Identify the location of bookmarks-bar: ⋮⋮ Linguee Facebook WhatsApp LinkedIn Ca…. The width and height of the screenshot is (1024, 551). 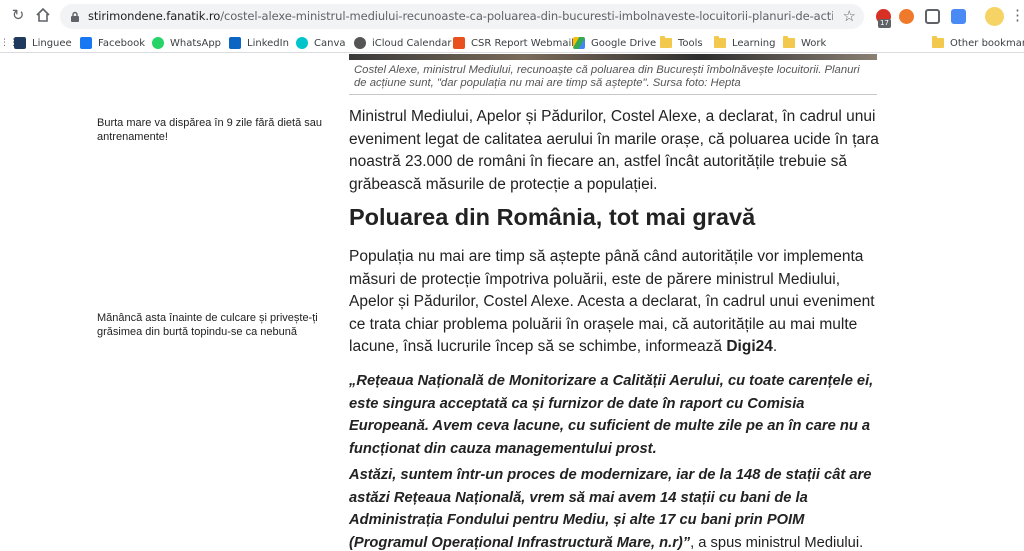
(512, 42).